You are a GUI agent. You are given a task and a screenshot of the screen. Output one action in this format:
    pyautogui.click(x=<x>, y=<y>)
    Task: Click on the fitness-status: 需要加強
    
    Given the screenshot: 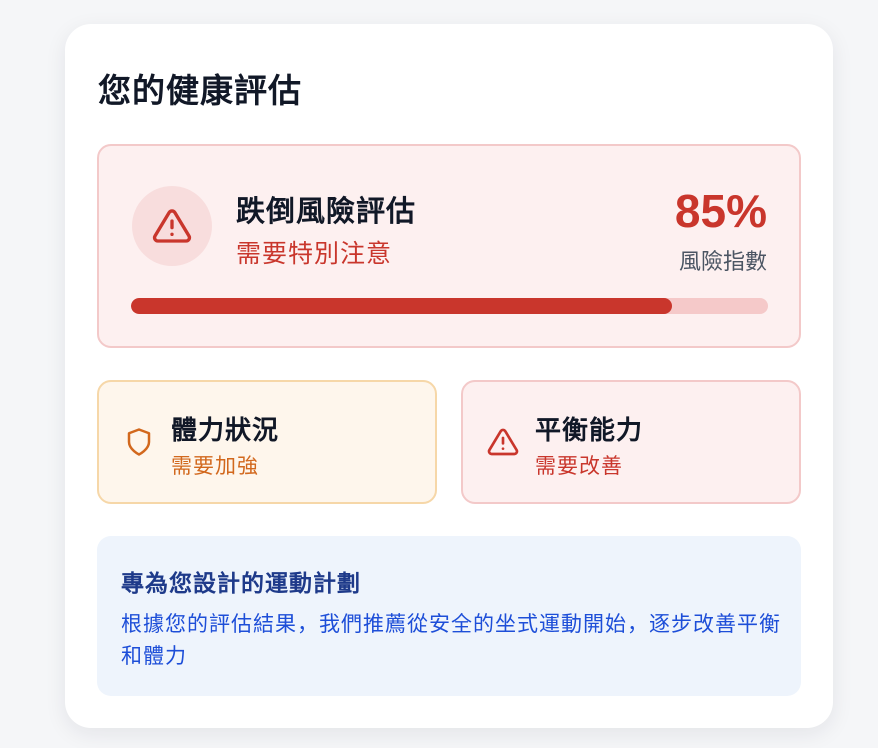 What is the action you would take?
    pyautogui.click(x=215, y=466)
    